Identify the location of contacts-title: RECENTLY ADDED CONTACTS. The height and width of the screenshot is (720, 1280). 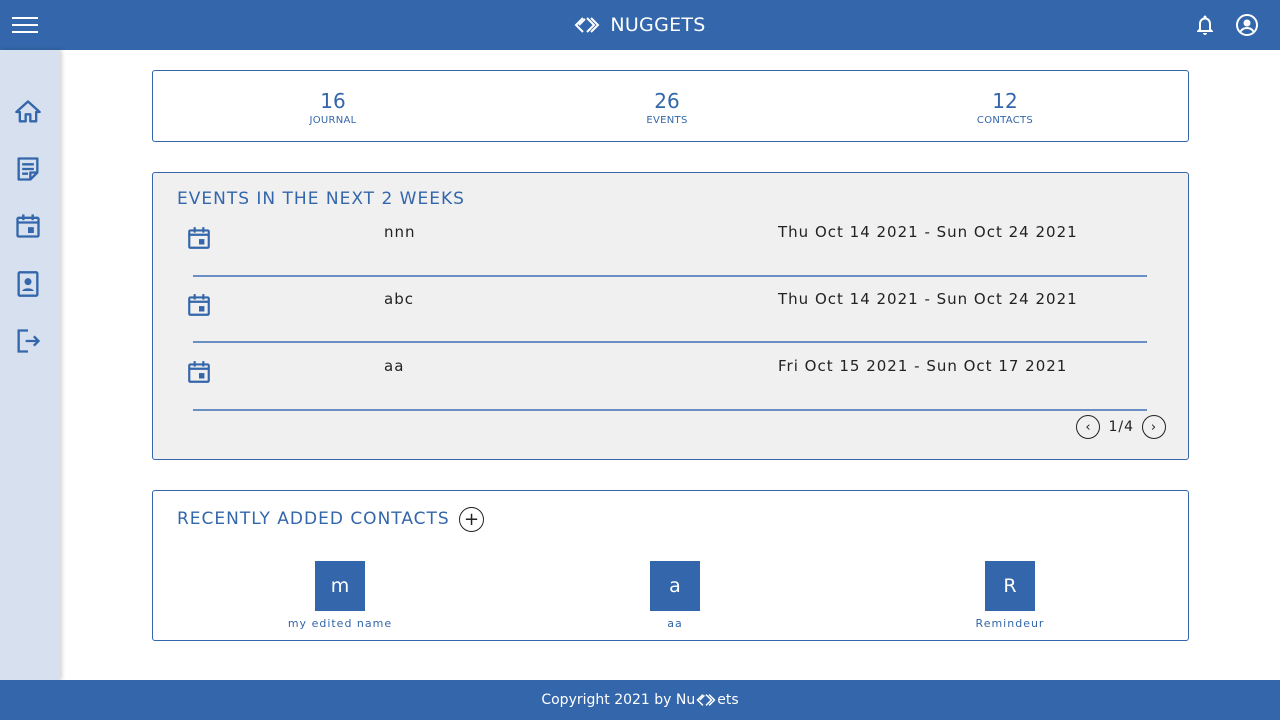
(313, 519).